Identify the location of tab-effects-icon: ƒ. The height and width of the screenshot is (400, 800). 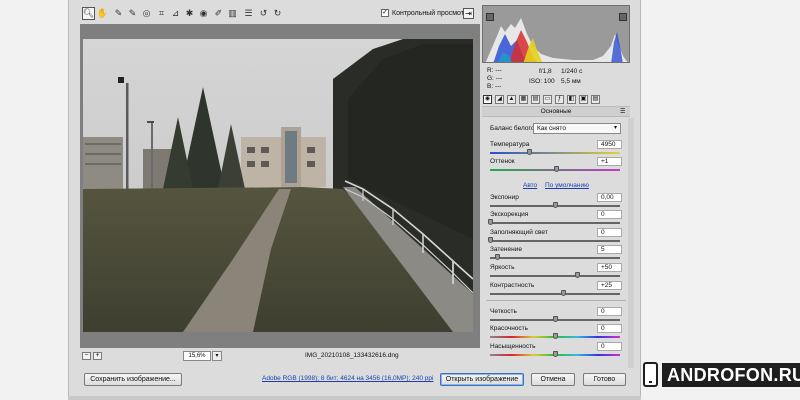
(559, 99).